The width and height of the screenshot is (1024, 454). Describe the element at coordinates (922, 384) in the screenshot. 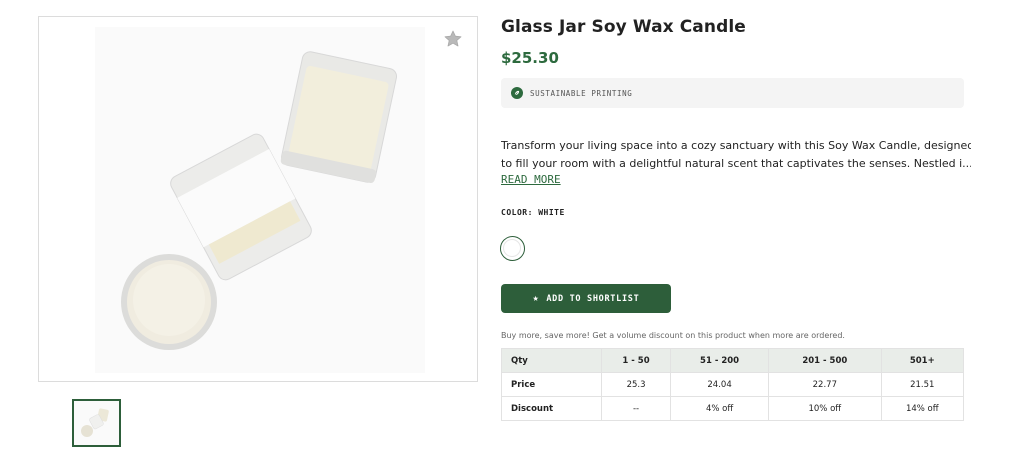

I see `table-cell: 21.51` at that location.